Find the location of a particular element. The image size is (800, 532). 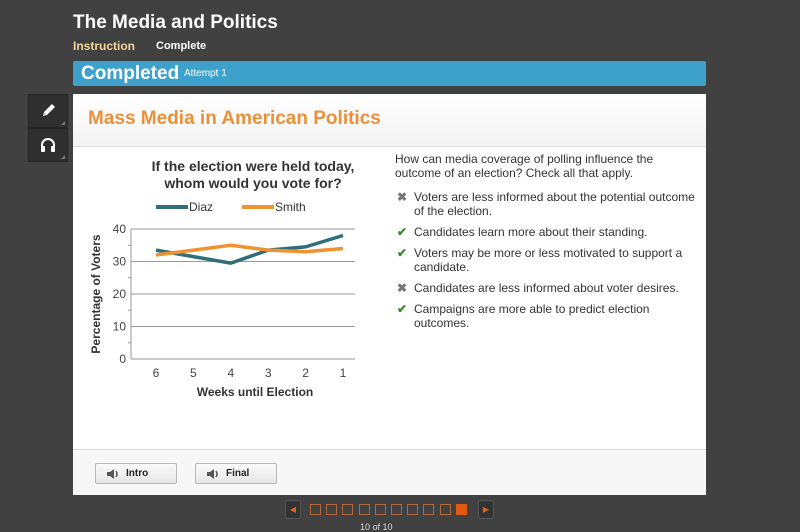

intro-label: Intro is located at coordinates (137, 473).